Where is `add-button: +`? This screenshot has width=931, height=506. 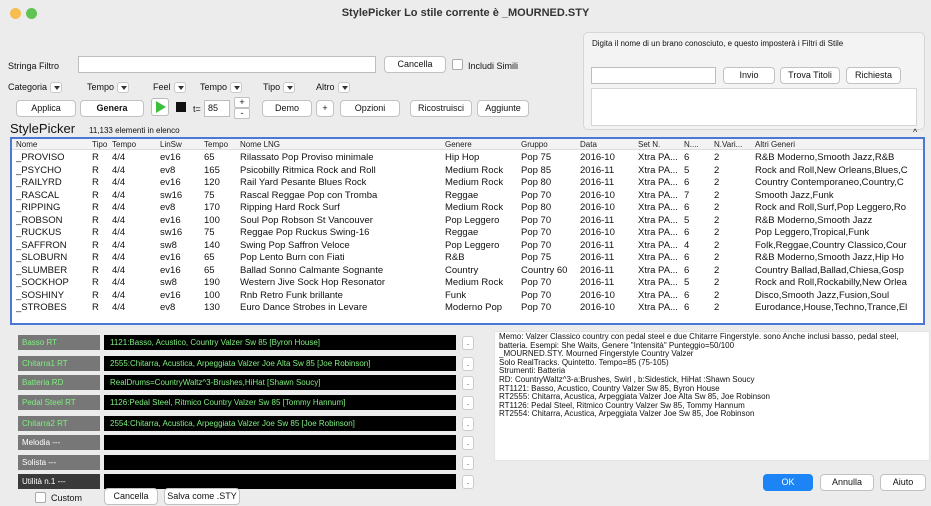 add-button: + is located at coordinates (325, 108).